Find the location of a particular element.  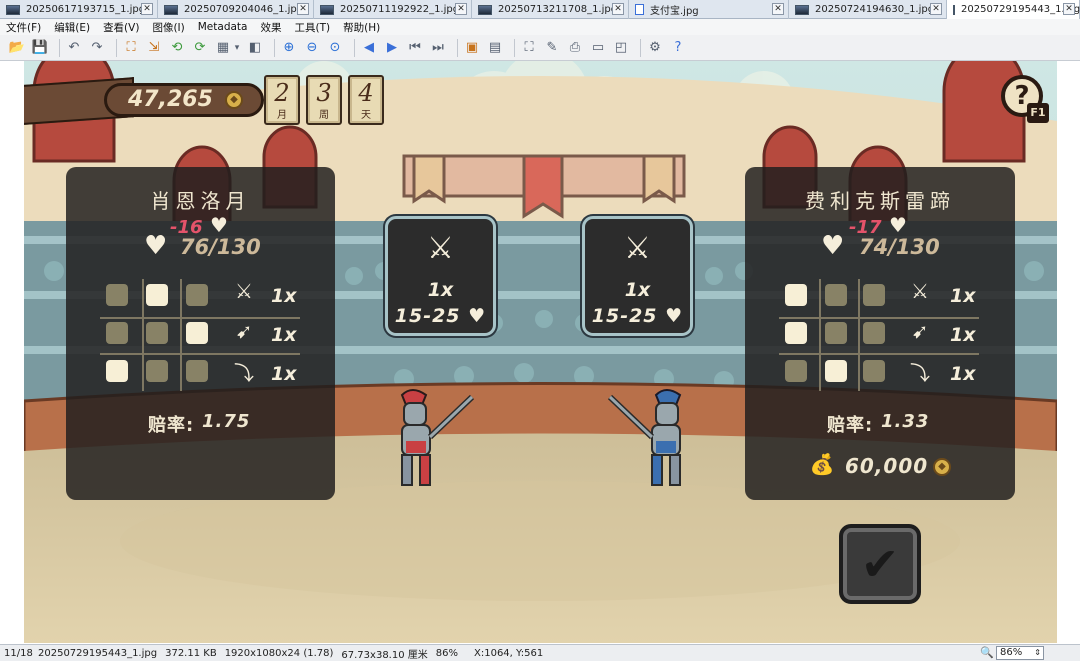

first-icon: ⏮ is located at coordinates (415, 48).